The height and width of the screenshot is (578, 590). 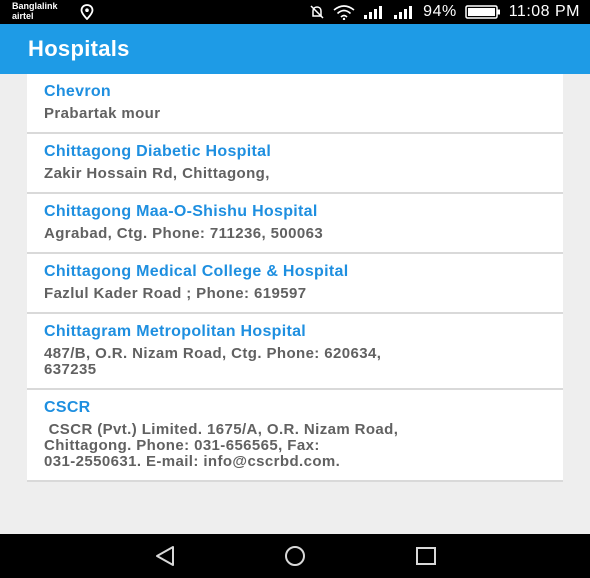 What do you see at coordinates (317, 12) in the screenshot?
I see `mute-icon` at bounding box center [317, 12].